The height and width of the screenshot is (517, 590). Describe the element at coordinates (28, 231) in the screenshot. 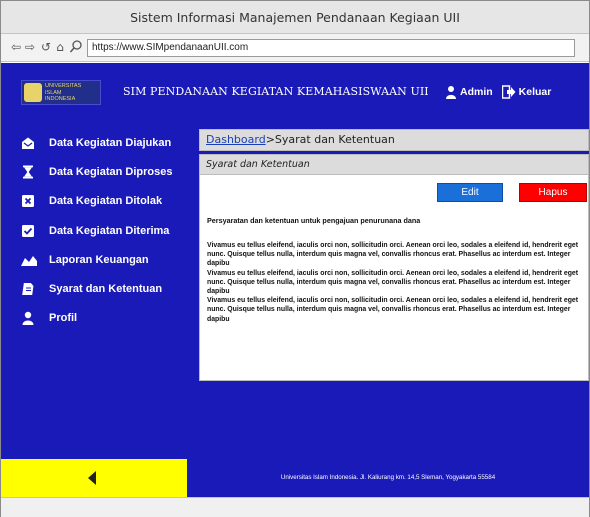

I see `check-box-icon` at that location.